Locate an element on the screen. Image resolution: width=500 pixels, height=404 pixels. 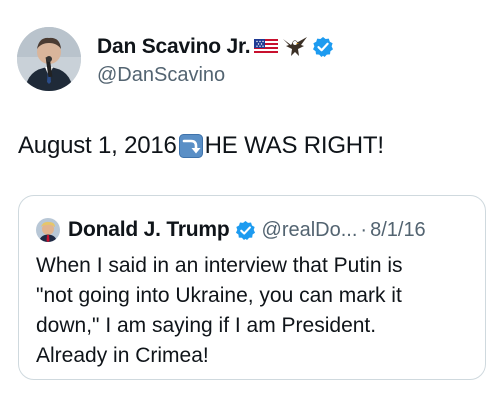
quote-date: 8/1/16 is located at coordinates (398, 230).